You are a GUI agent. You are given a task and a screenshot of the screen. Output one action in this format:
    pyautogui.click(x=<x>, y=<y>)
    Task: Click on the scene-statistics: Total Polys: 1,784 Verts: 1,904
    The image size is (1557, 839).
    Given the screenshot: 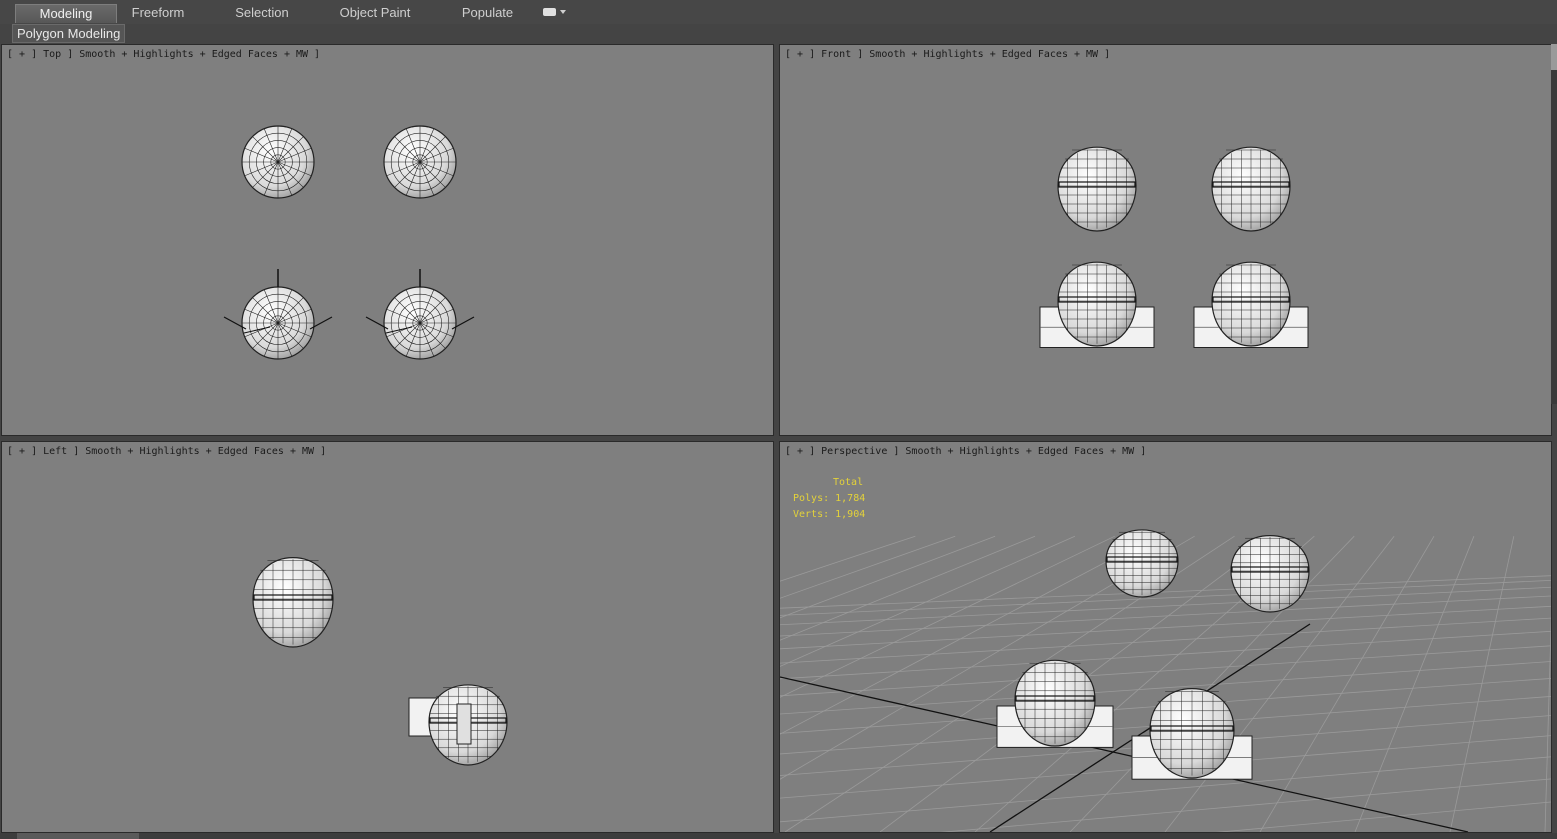 What is the action you would take?
    pyautogui.click(x=829, y=499)
    